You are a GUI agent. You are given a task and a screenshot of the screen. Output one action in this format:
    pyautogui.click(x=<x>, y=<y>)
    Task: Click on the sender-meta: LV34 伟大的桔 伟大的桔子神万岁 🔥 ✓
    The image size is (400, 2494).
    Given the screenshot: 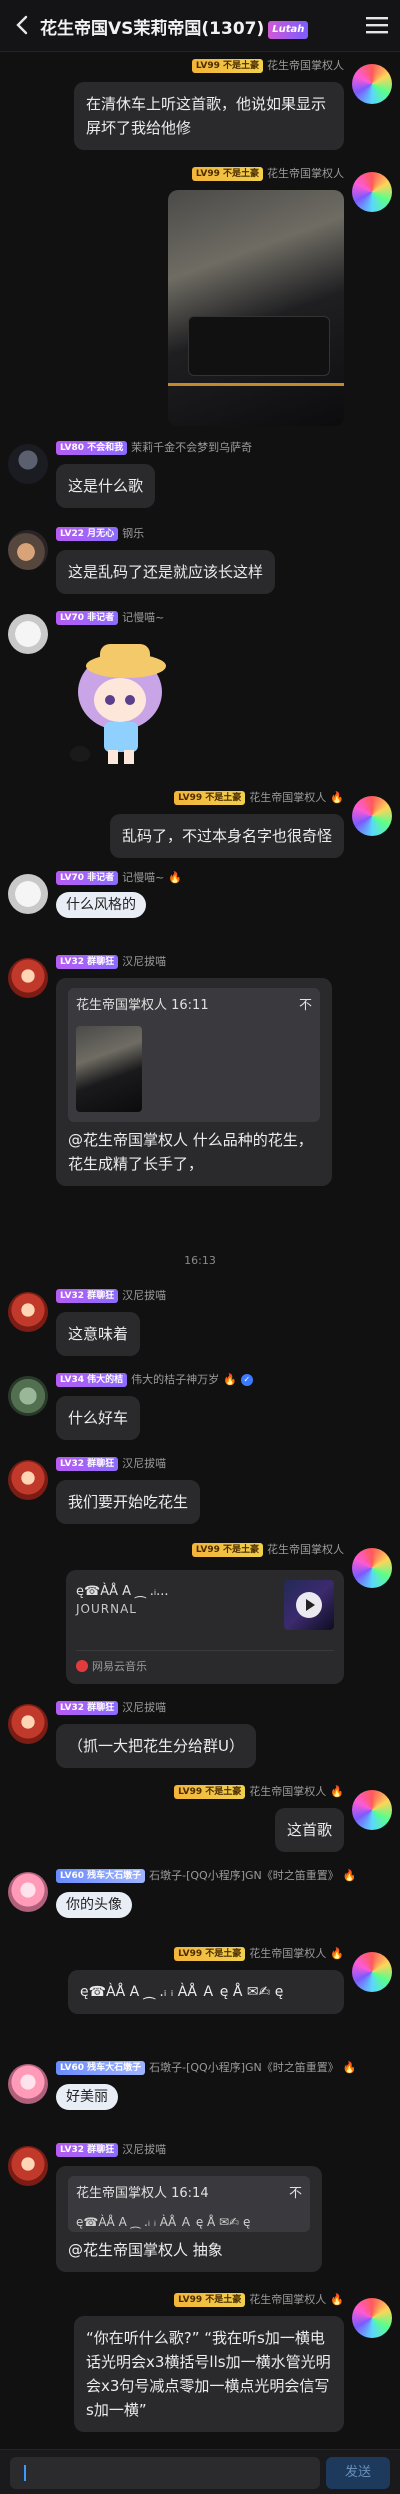 What is the action you would take?
    pyautogui.click(x=154, y=1380)
    